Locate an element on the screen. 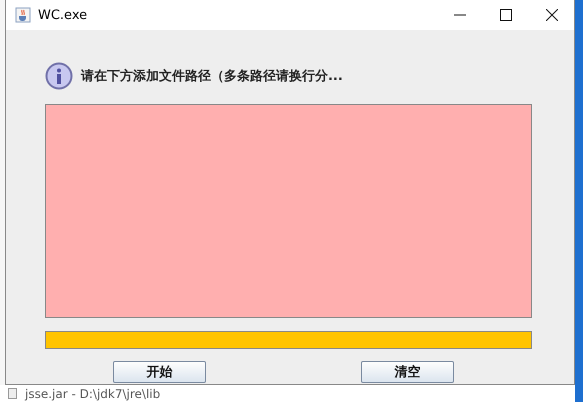 The image size is (583, 402). file-icon is located at coordinates (12, 393).